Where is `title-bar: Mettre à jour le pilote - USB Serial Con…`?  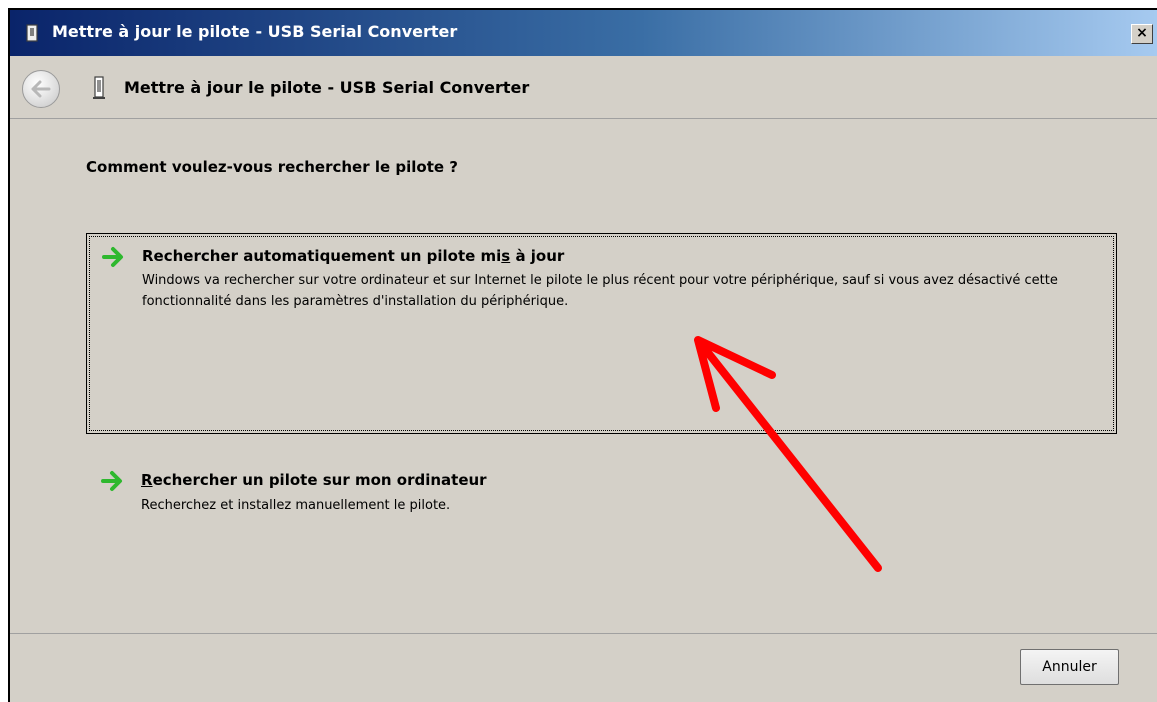 title-bar: Mettre à jour le pilote - USB Serial Con… is located at coordinates (583, 33).